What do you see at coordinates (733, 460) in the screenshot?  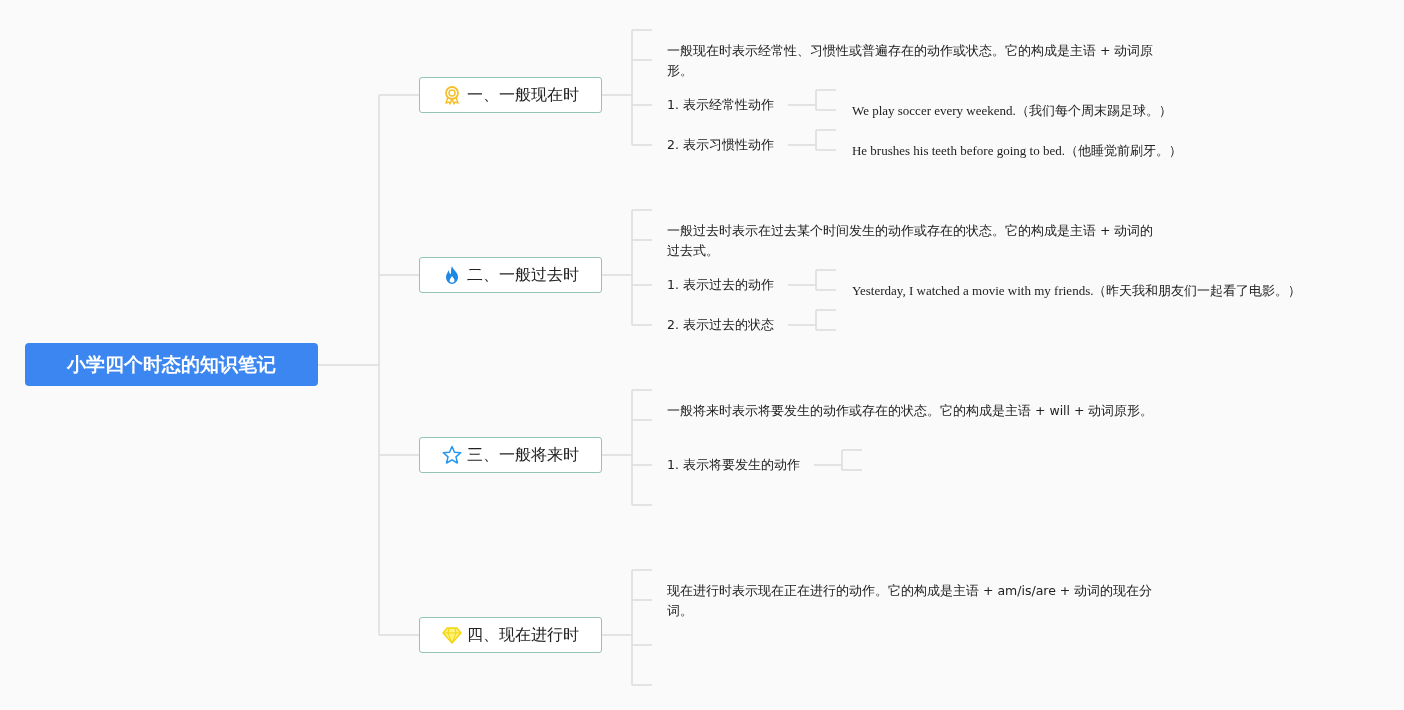 I see `subtopic-label: 1. 表示将要发生的动作` at bounding box center [733, 460].